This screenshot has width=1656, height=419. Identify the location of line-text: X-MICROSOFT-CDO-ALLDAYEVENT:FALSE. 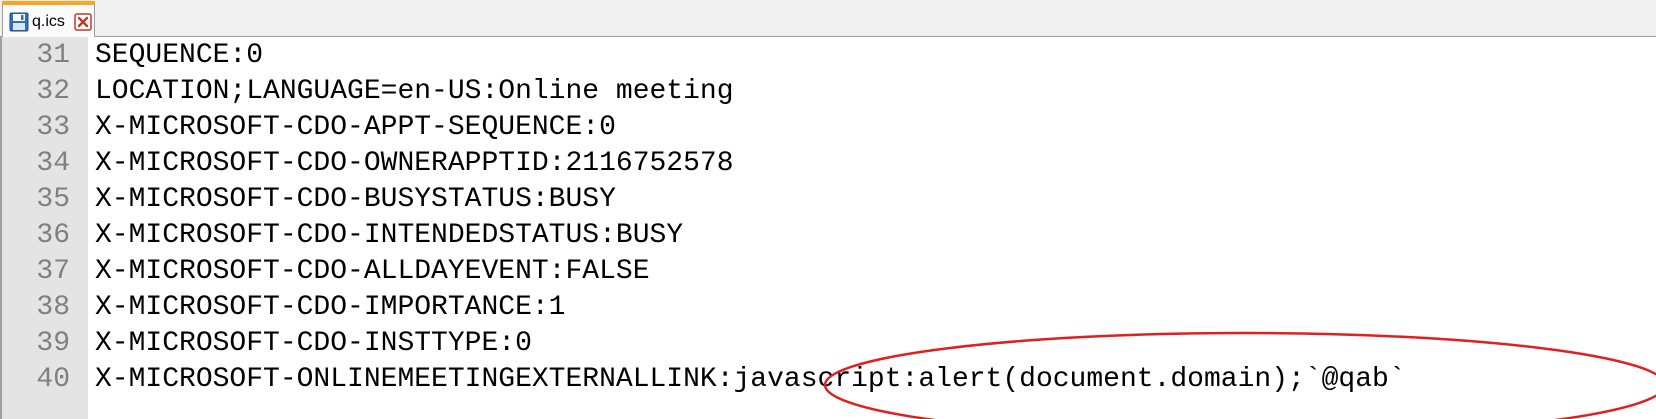
(372, 272).